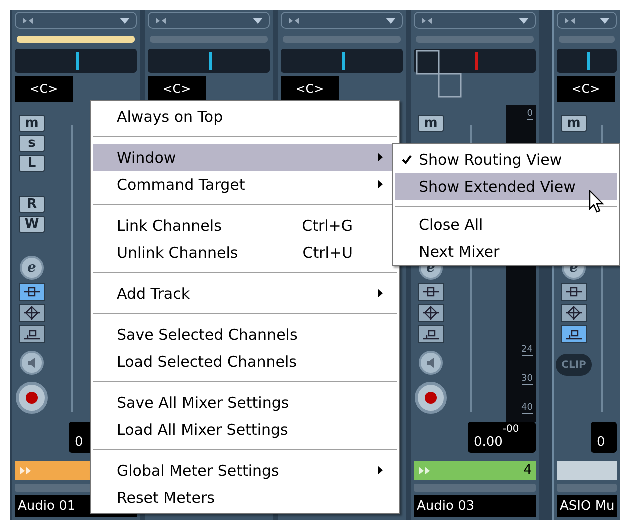 Image resolution: width=620 pixels, height=520 pixels. Describe the element at coordinates (506, 186) in the screenshot. I see `menu-item: Show Extended View` at that location.